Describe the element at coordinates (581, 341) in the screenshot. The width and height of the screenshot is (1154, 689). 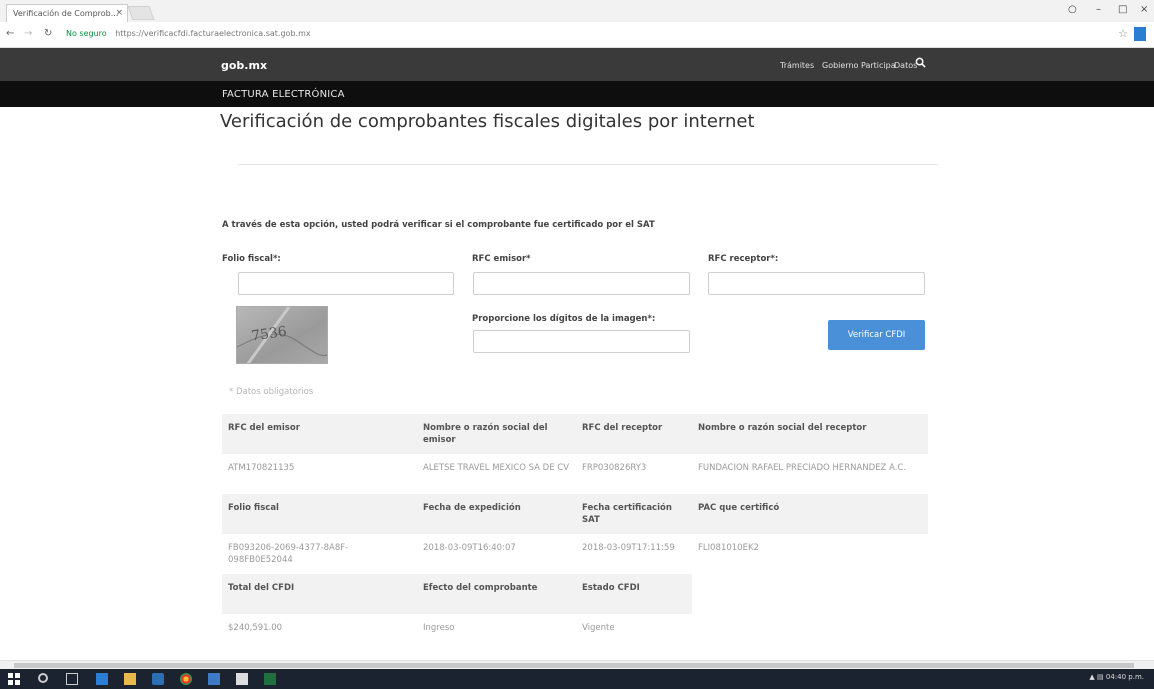
I see `captcha-input` at that location.